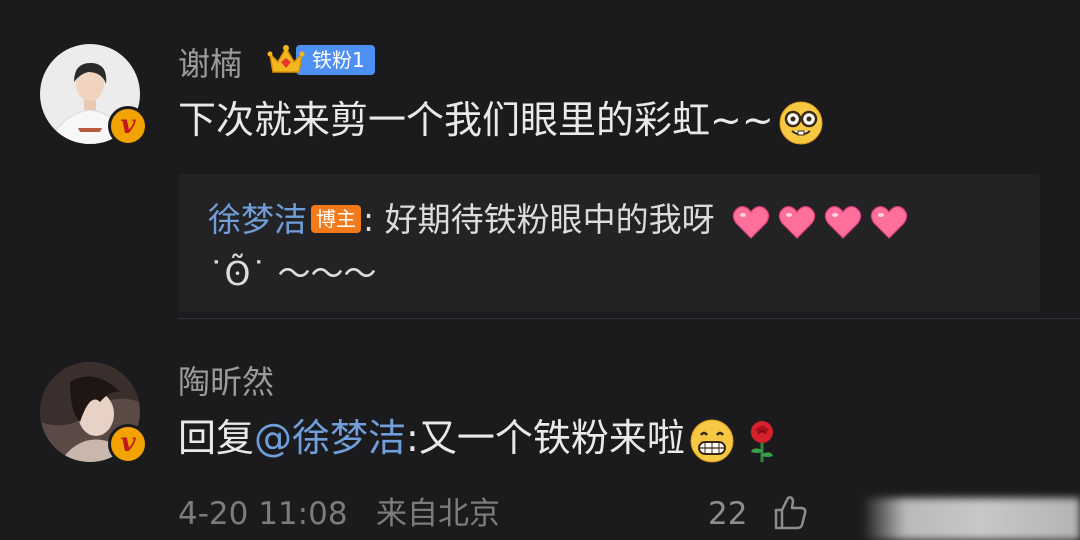 This screenshot has width=1080, height=540. Describe the element at coordinates (335, 60) in the screenshot. I see `fan-badge-label: 铁粉1` at that location.